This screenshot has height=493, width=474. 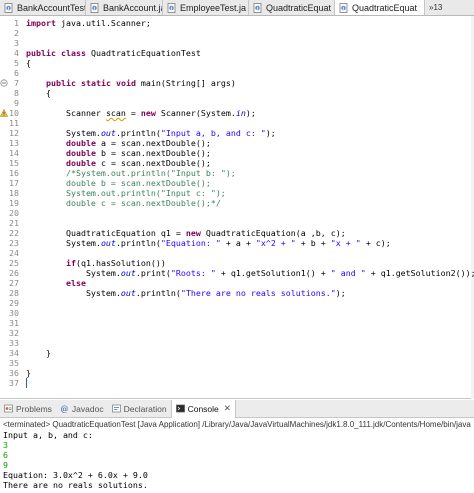 I want to click on line-number: 31, so click(x=14, y=323).